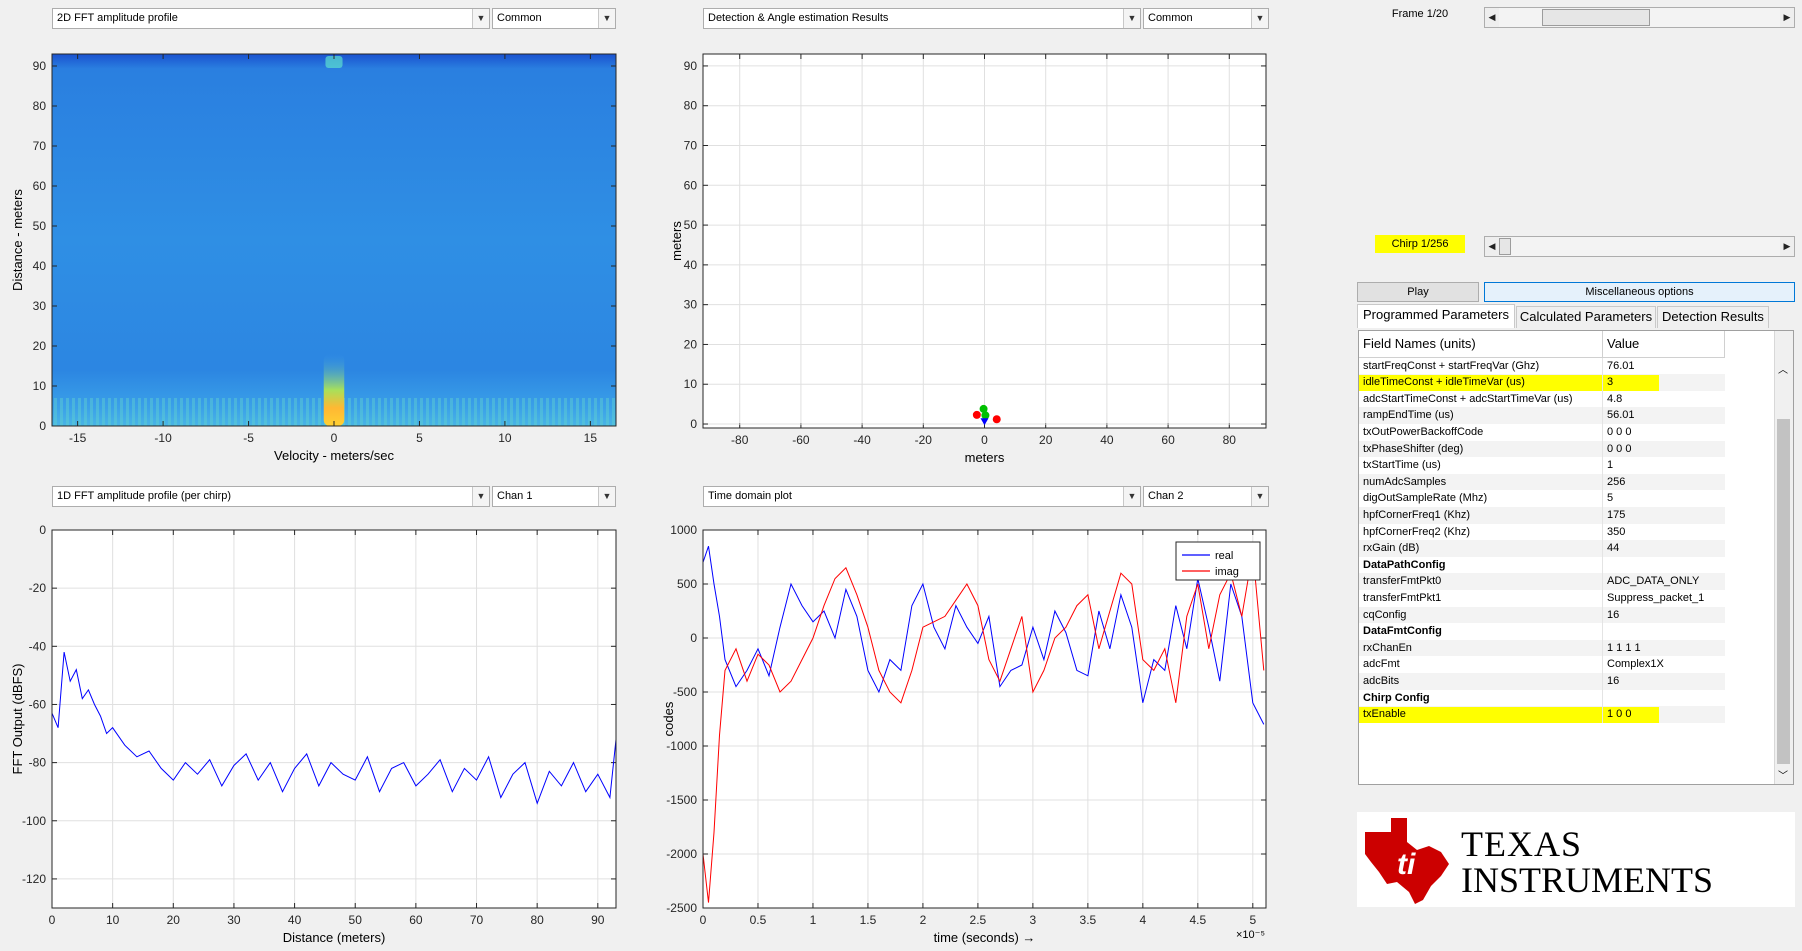 Image resolution: width=1802 pixels, height=951 pixels. What do you see at coordinates (1481, 366) in the screenshot?
I see `field-name-cell: startFreqConst + startFreqVar (Ghz)` at bounding box center [1481, 366].